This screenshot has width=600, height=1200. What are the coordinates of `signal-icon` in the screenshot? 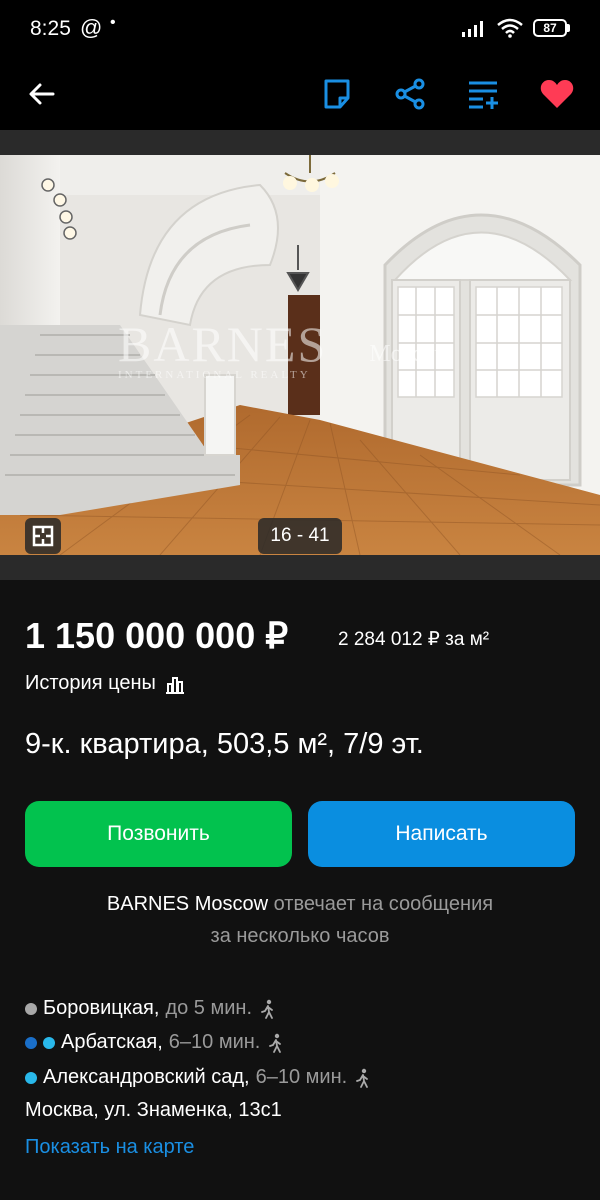 It's located at (472, 29).